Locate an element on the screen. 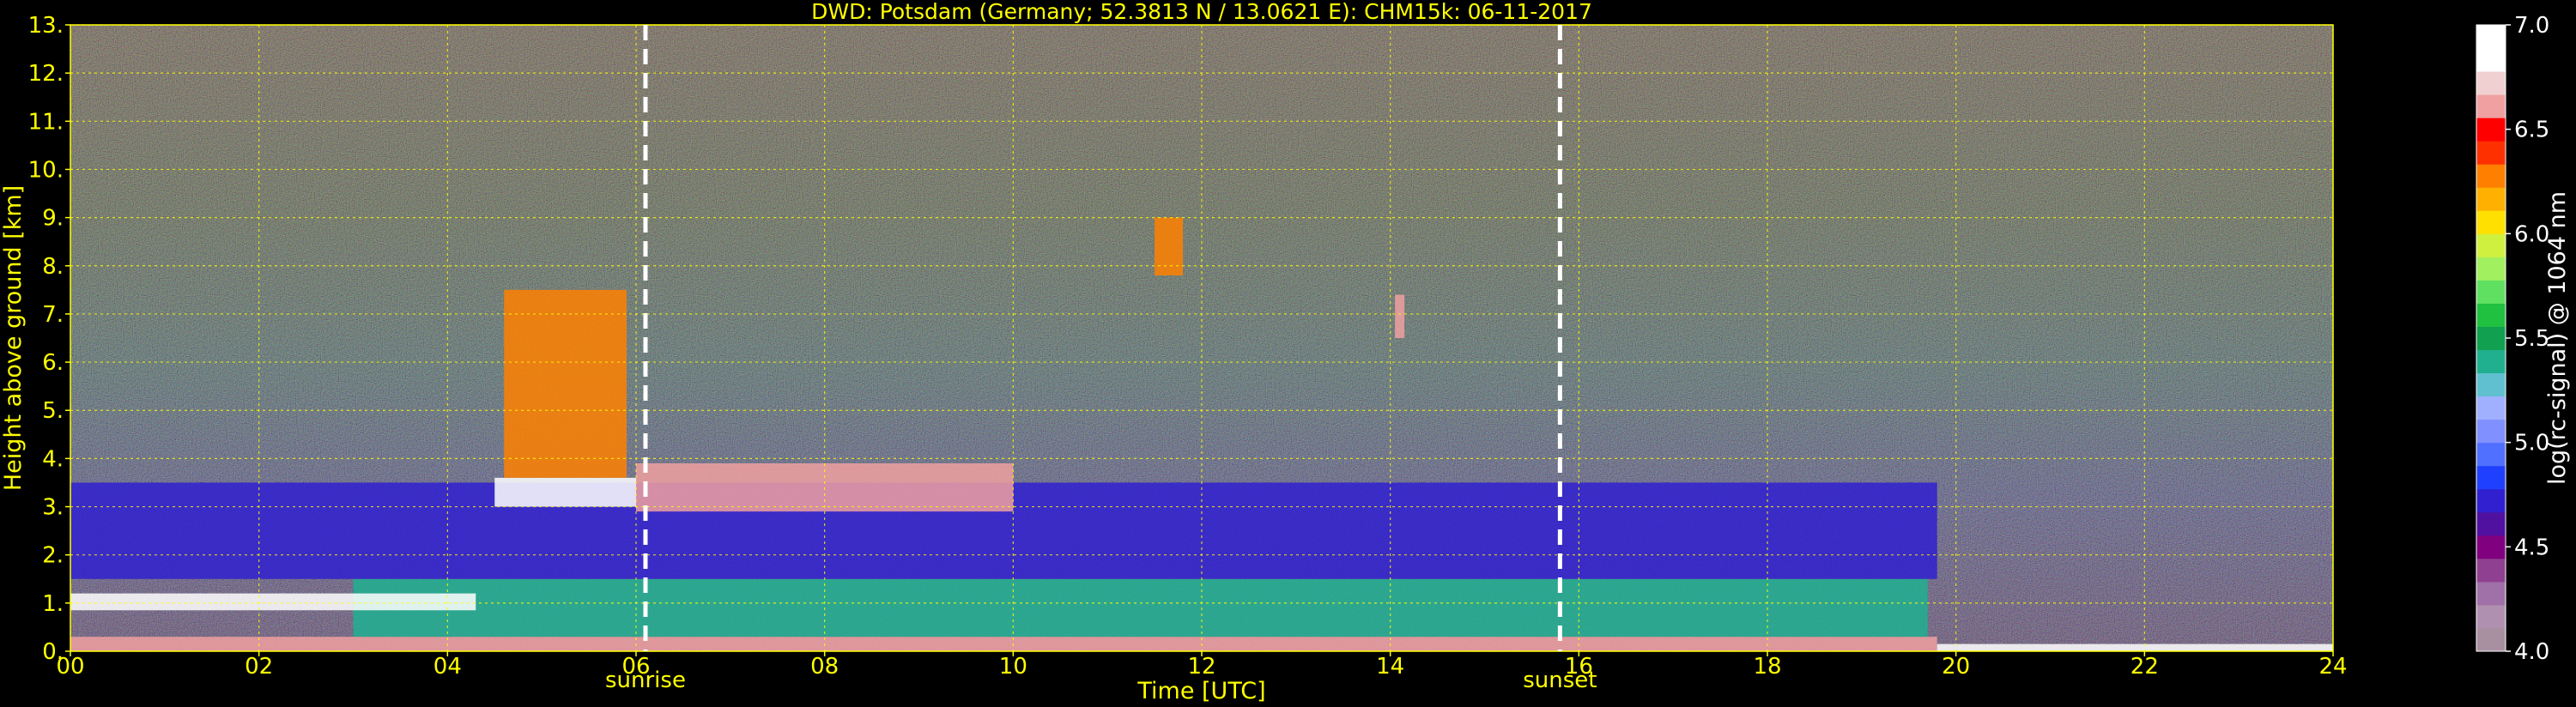  y-tick-13: 13. is located at coordinates (46, 26).